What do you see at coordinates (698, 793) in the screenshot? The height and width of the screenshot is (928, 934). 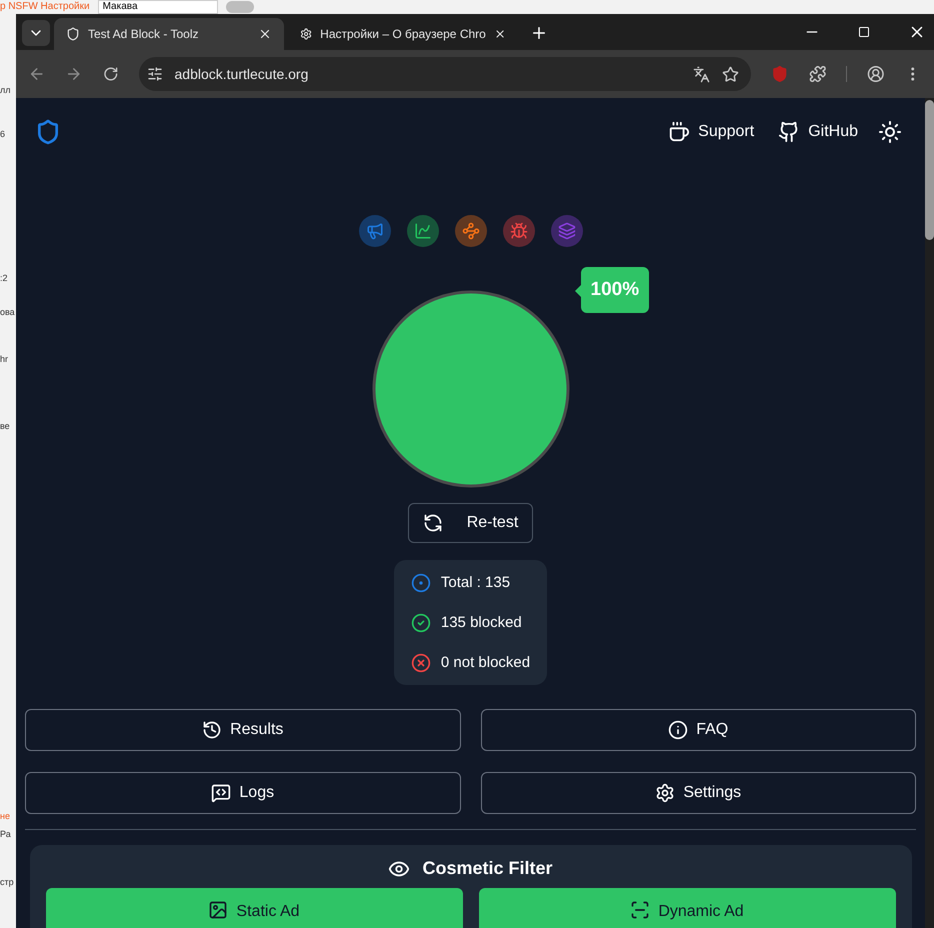 I see `action-button: Settings` at bounding box center [698, 793].